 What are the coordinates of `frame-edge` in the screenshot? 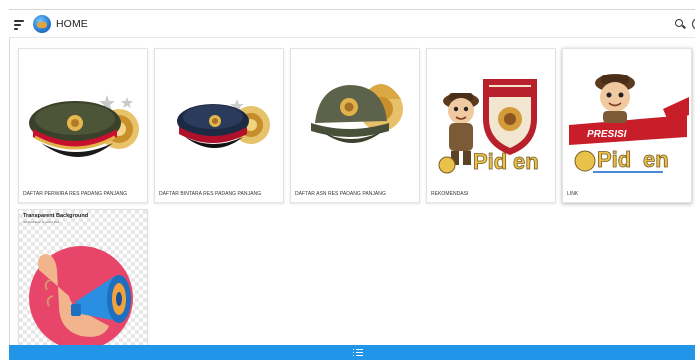 It's located at (9, 177).